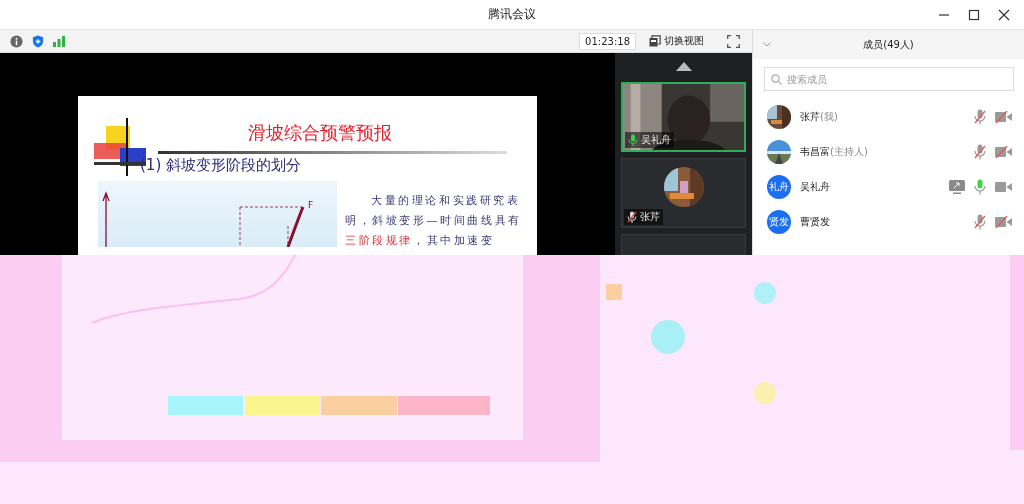 Image resolution: width=1024 pixels, height=504 pixels. Describe the element at coordinates (655, 41) in the screenshot. I see `layout-icon` at that location.